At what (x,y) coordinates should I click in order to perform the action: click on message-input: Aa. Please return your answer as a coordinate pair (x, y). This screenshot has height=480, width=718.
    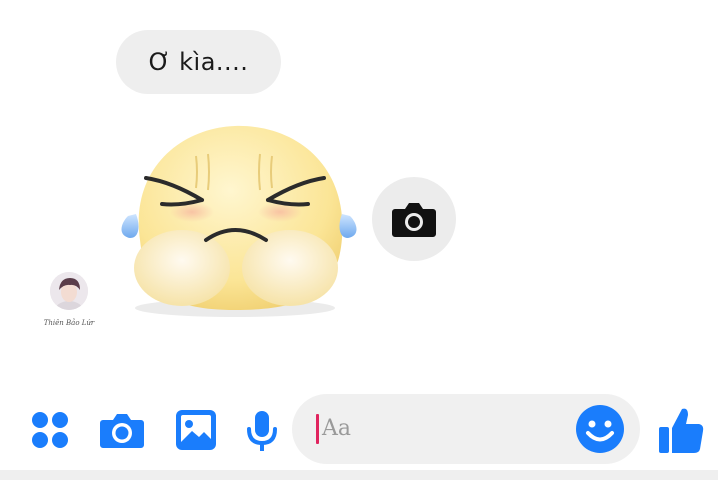
    Looking at the image, I should click on (466, 429).